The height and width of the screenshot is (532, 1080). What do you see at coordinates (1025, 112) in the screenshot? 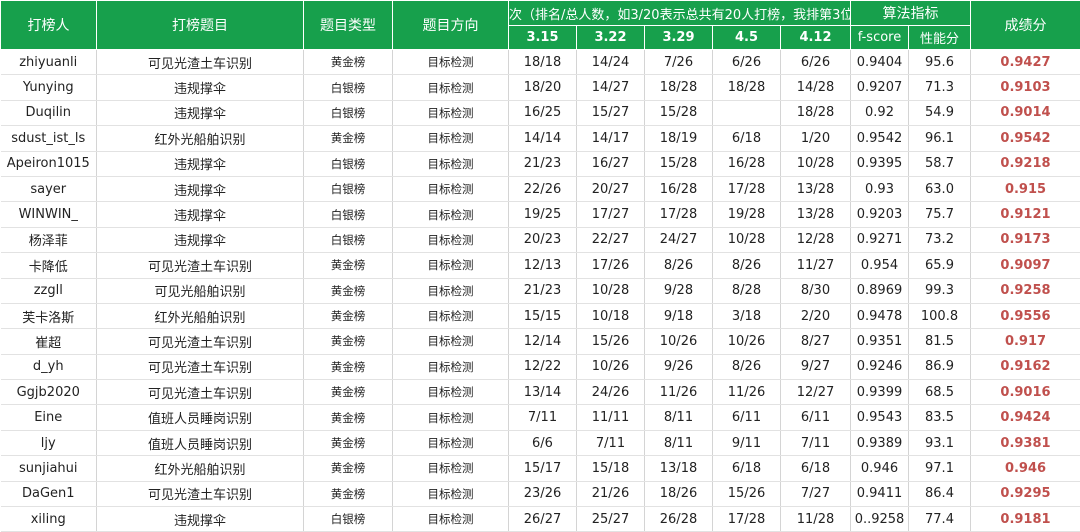
I see `score-cell: 0.9014` at bounding box center [1025, 112].